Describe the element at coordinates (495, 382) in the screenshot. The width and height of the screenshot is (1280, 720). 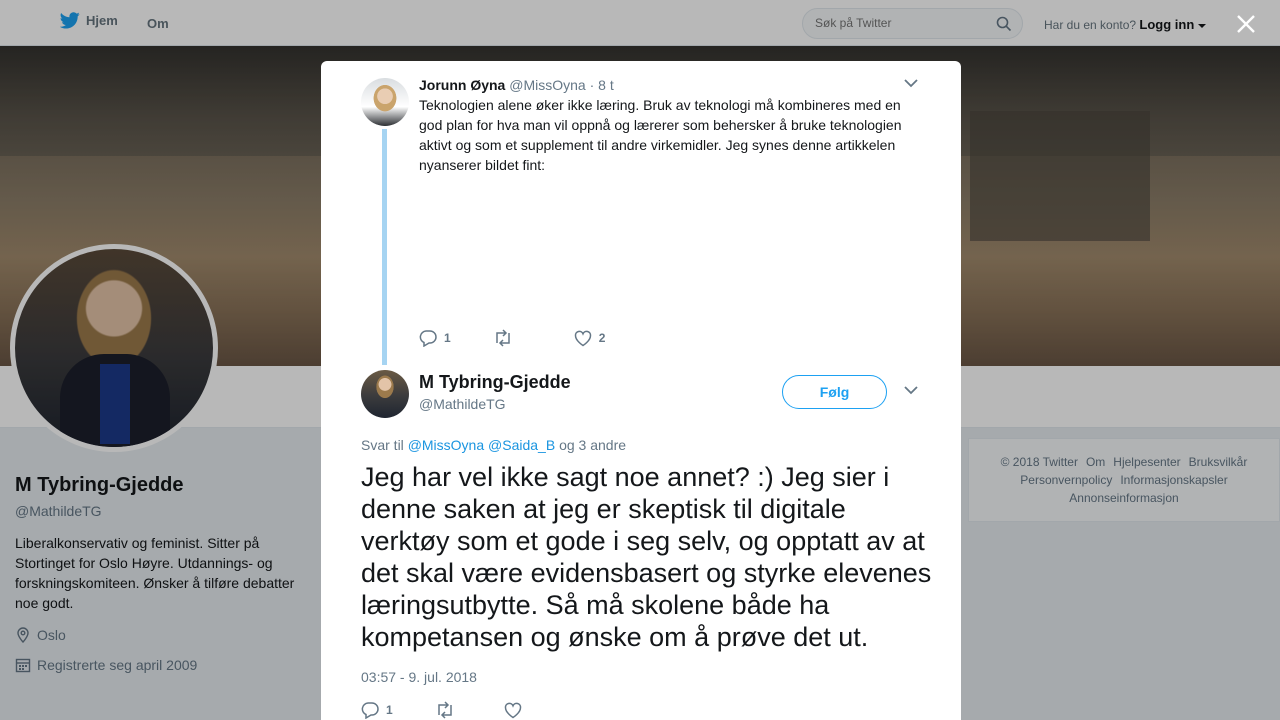
I see `main-tweet-name: M Tybring-Gjedde` at that location.